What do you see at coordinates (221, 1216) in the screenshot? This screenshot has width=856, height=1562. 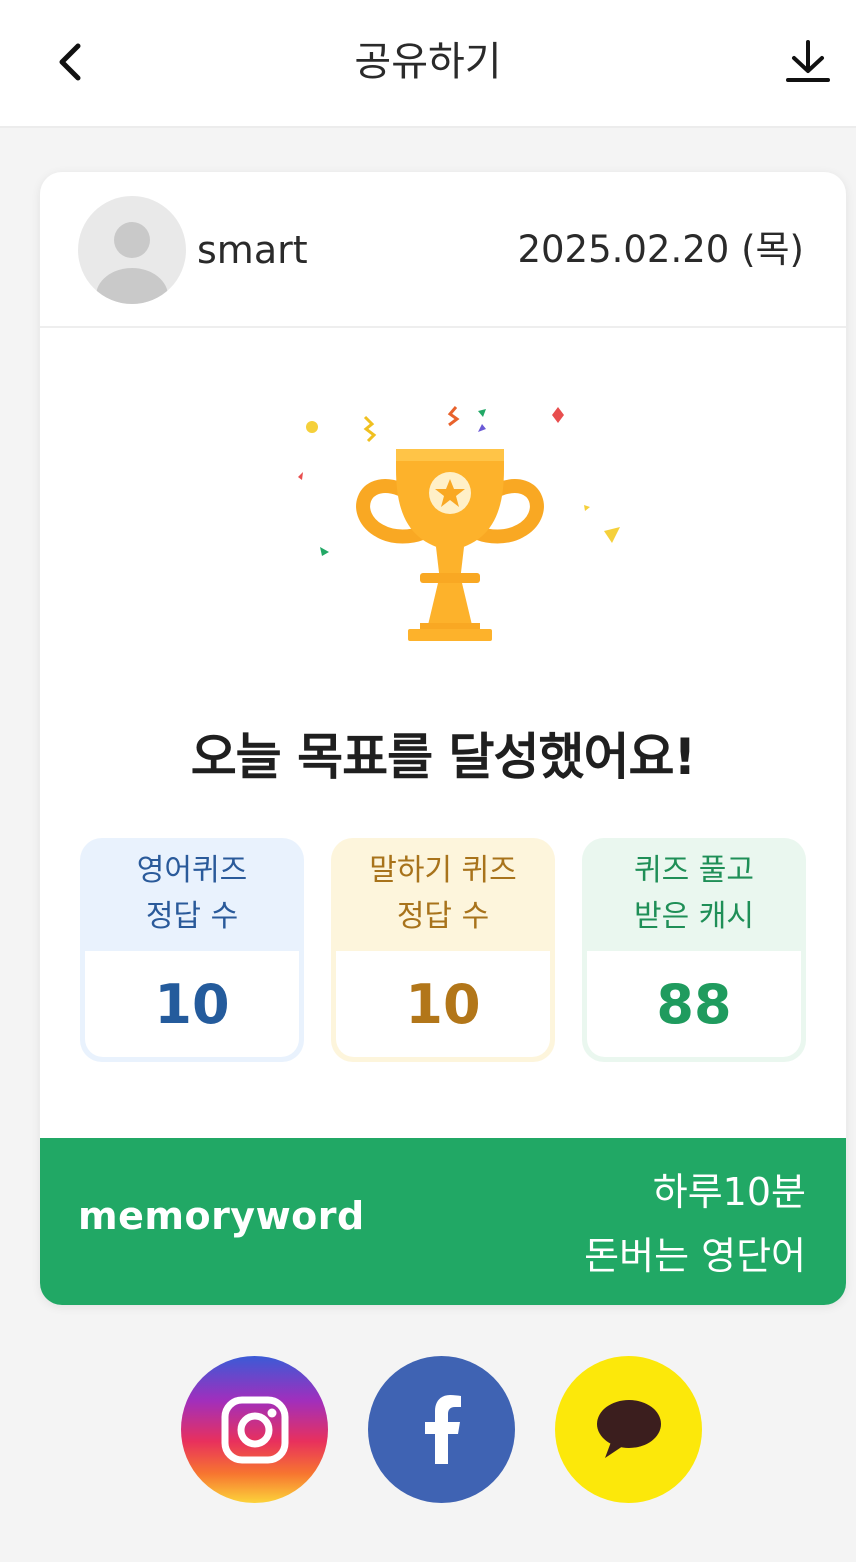 I see `brand-logo: memoryword` at bounding box center [221, 1216].